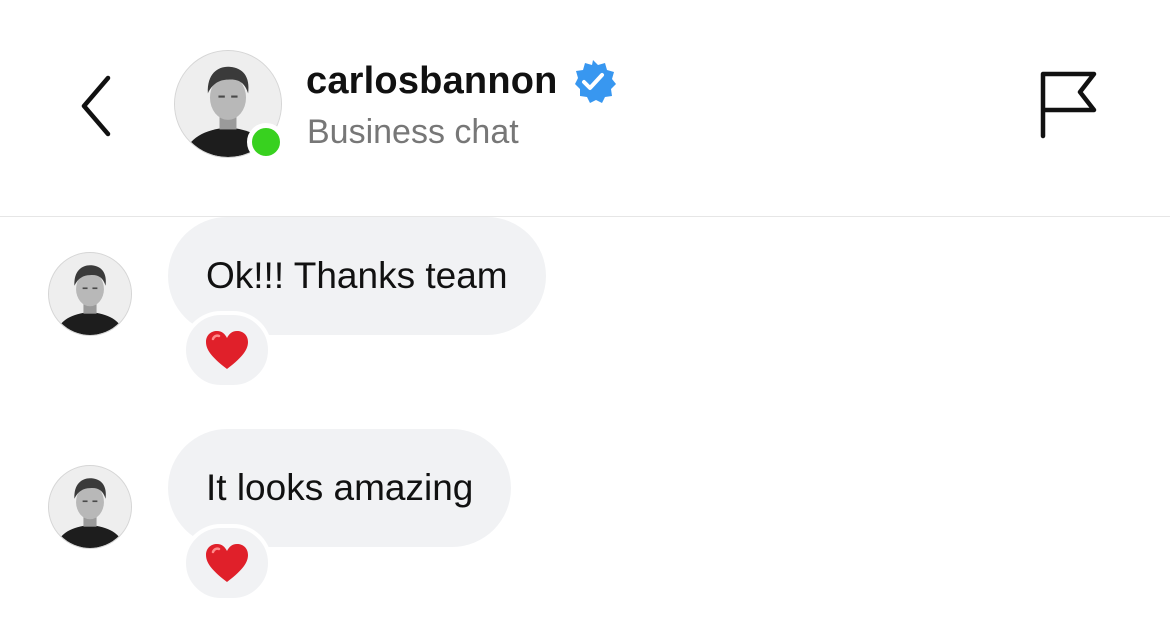  What do you see at coordinates (229, 105) in the screenshot?
I see `profile-avatar` at bounding box center [229, 105].